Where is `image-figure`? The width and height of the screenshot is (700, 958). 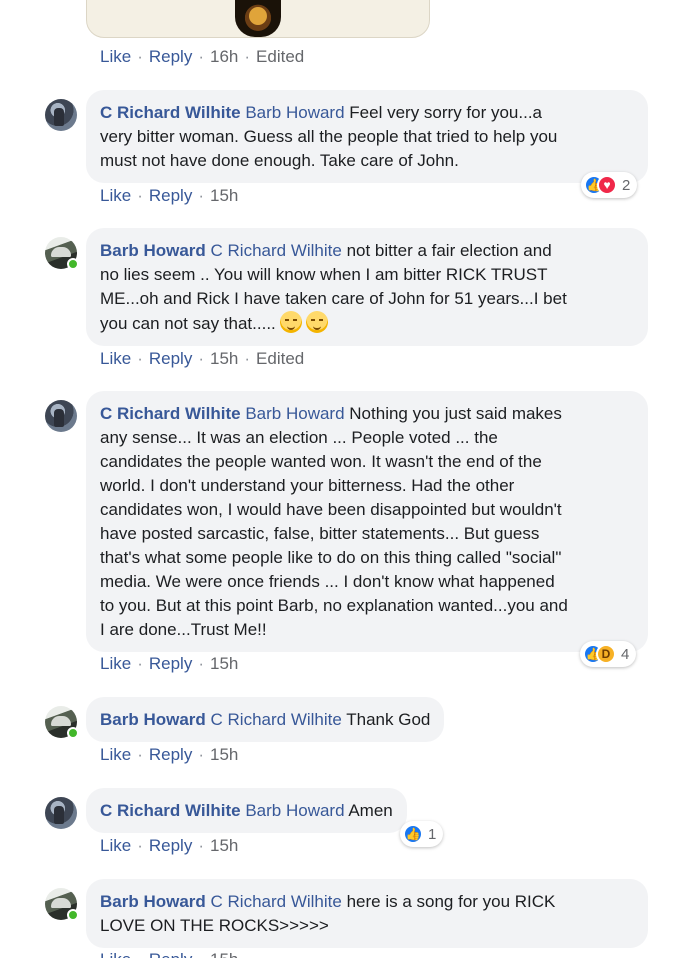
image-figure is located at coordinates (258, 18).